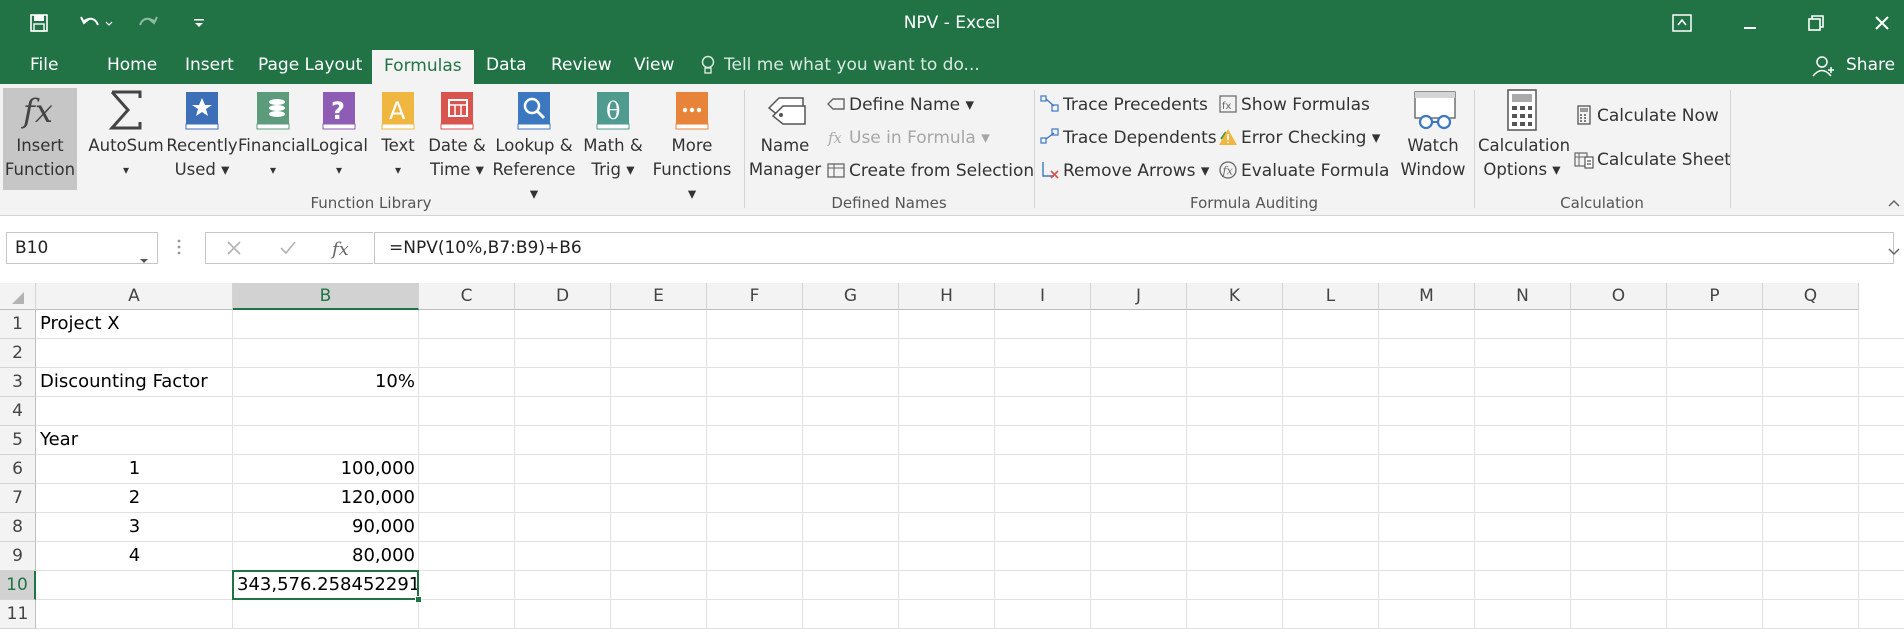 The width and height of the screenshot is (1904, 638). What do you see at coordinates (134, 296) in the screenshot?
I see `column-header-a: A` at bounding box center [134, 296].